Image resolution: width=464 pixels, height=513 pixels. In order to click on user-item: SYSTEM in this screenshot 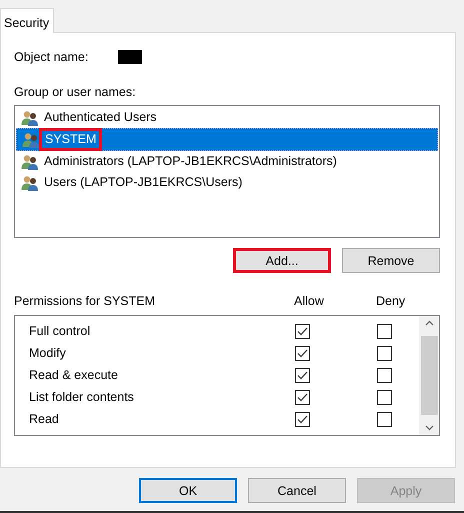, I will do `click(227, 139)`.